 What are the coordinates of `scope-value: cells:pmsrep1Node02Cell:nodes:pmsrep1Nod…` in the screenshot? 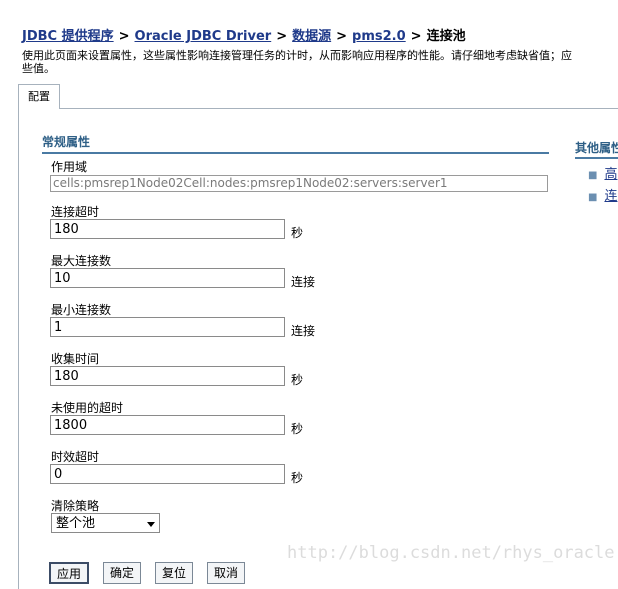 It's located at (299, 183).